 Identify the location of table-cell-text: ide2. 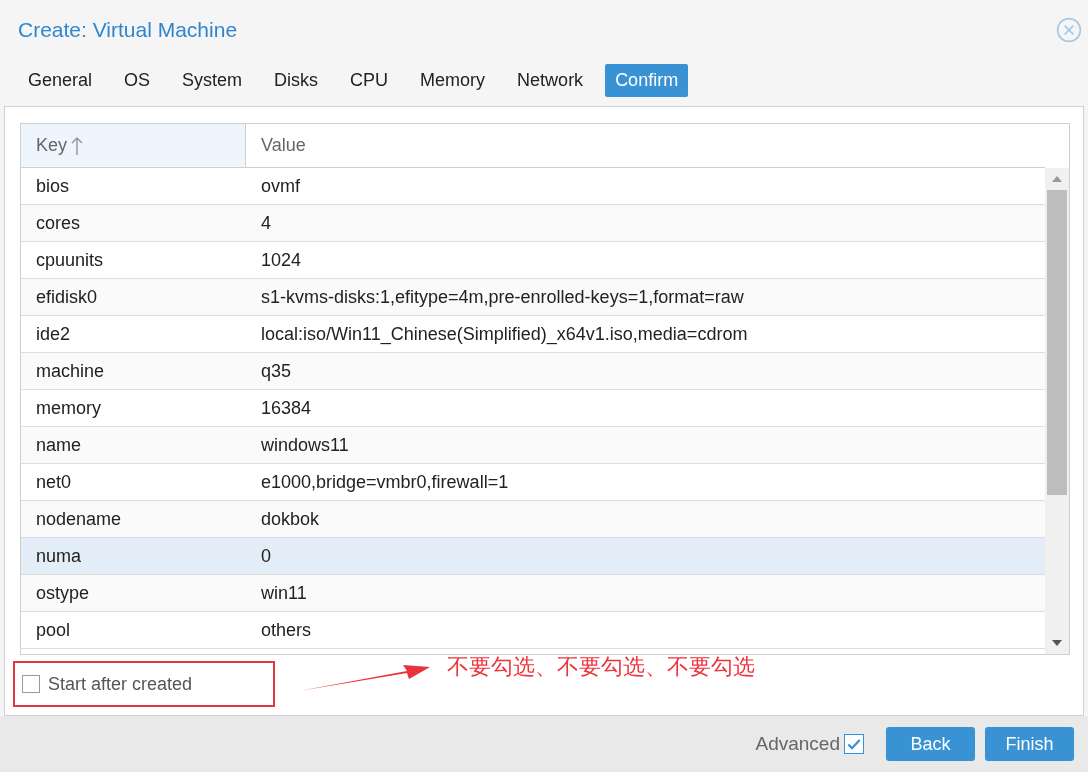
(53, 334).